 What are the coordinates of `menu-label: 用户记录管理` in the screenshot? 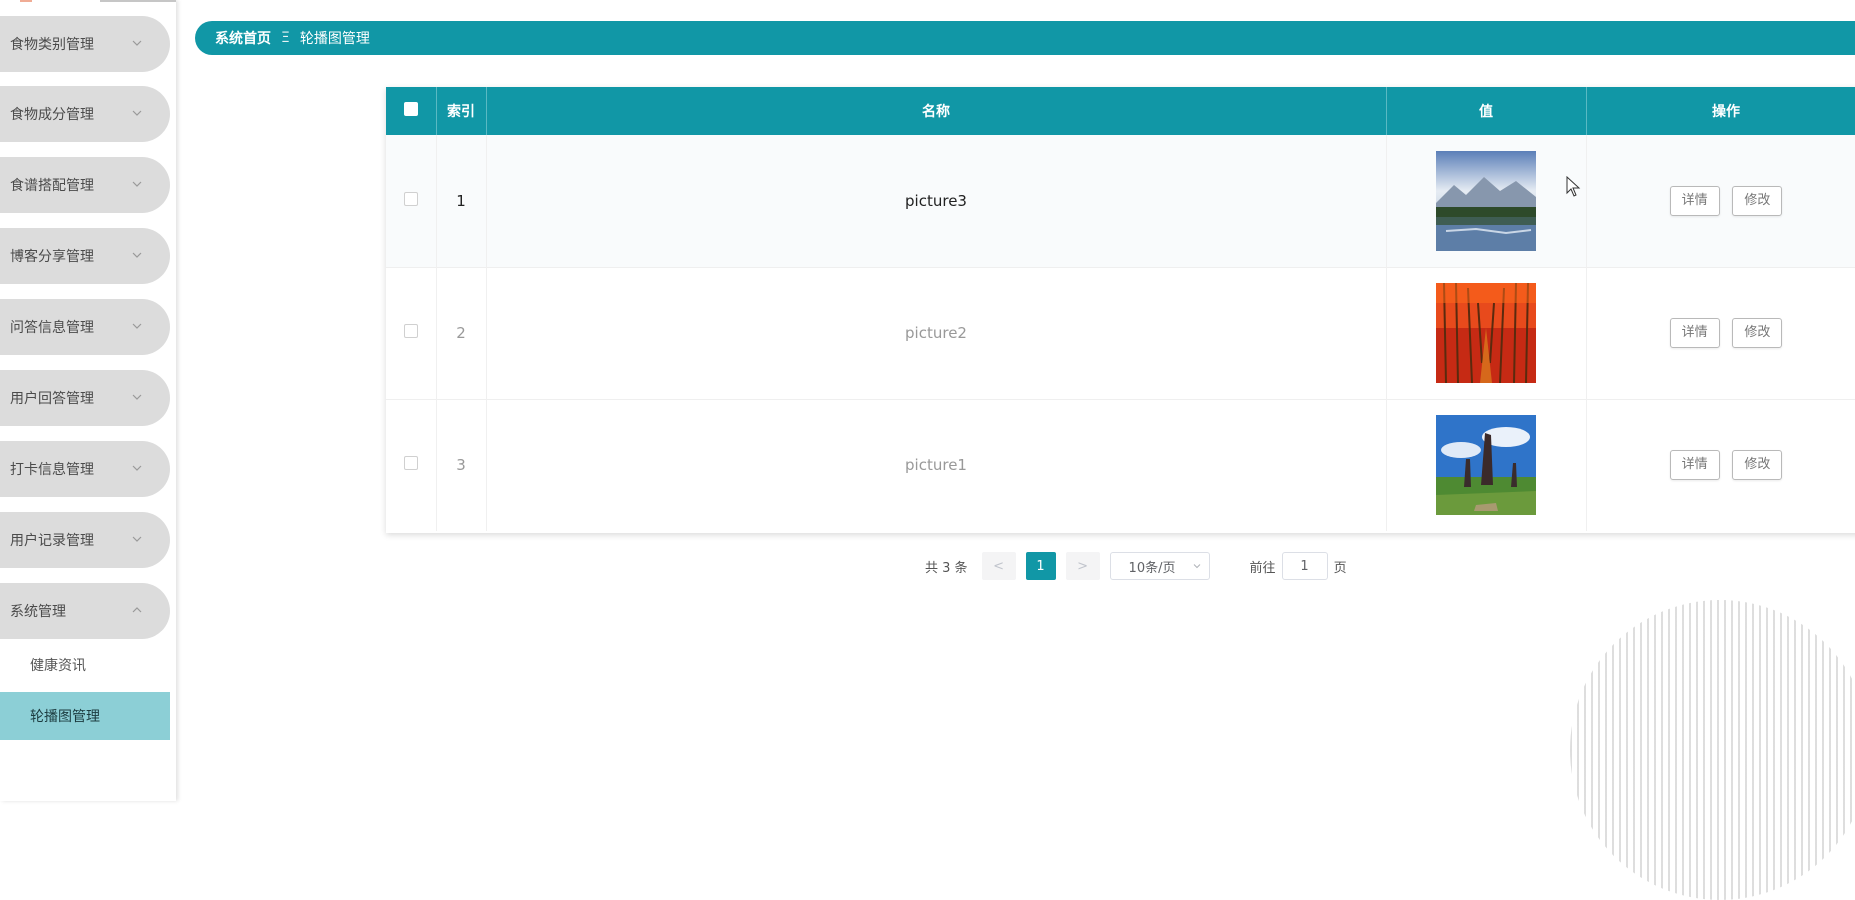 It's located at (52, 541).